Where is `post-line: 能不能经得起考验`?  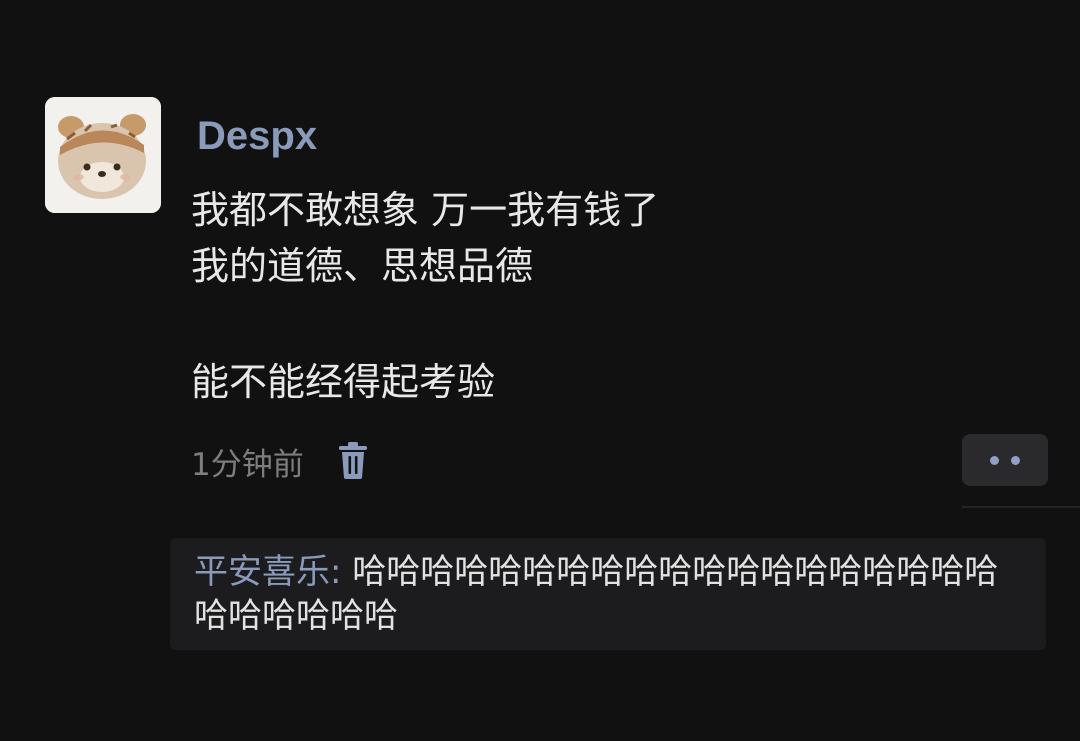 post-line: 能不能经得起考验 is located at coordinates (343, 382).